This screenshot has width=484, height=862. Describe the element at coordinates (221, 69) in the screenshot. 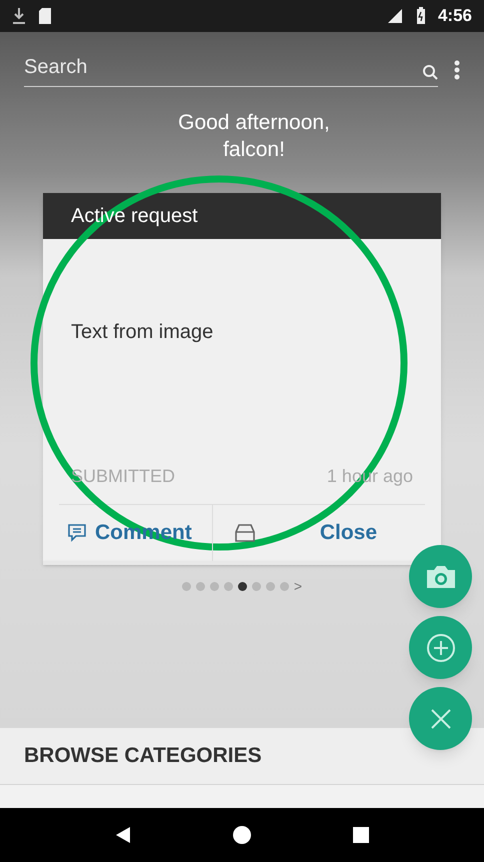

I see `search-field: Search` at that location.